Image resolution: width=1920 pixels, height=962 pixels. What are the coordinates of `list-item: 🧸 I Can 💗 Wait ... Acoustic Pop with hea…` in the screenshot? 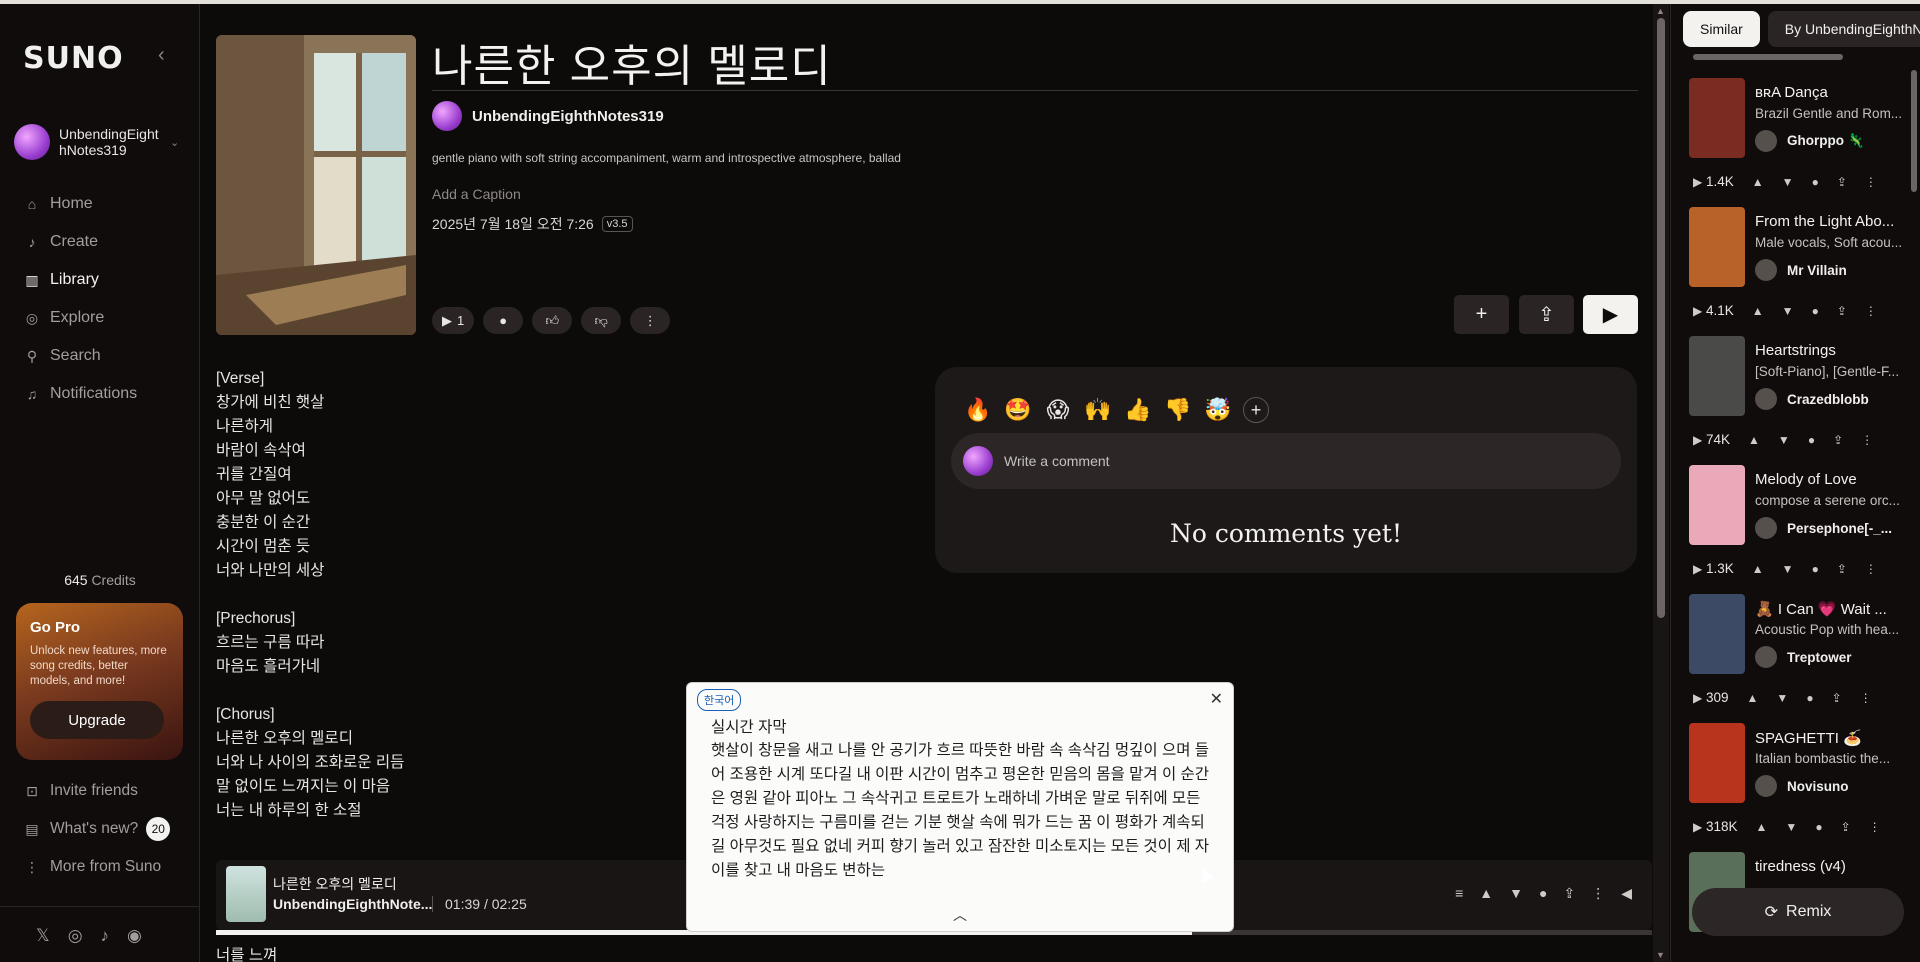 It's located at (1794, 658).